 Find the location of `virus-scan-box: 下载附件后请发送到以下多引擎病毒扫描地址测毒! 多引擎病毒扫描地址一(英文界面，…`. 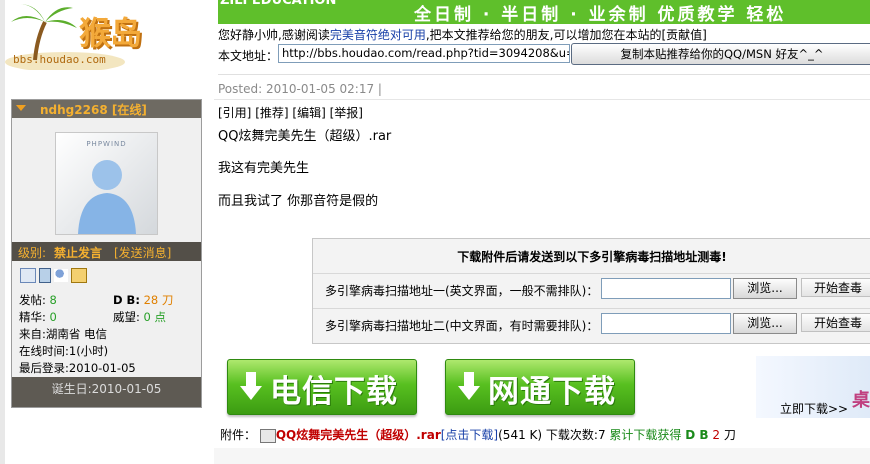

virus-scan-box: 下载附件后请发送到以下多引擎病毒扫描地址测毒! 多引擎病毒扫描地址一(英文界面，… is located at coordinates (591, 291).